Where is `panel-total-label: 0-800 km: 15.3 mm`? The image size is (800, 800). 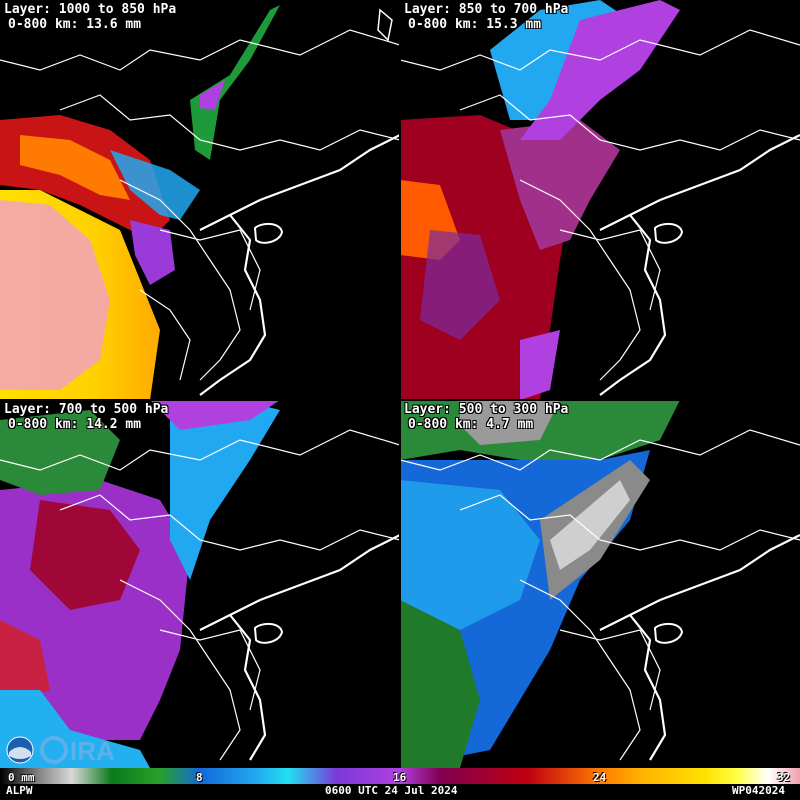
panel-total-label: 0-800 km: 15.3 mm is located at coordinates (475, 24).